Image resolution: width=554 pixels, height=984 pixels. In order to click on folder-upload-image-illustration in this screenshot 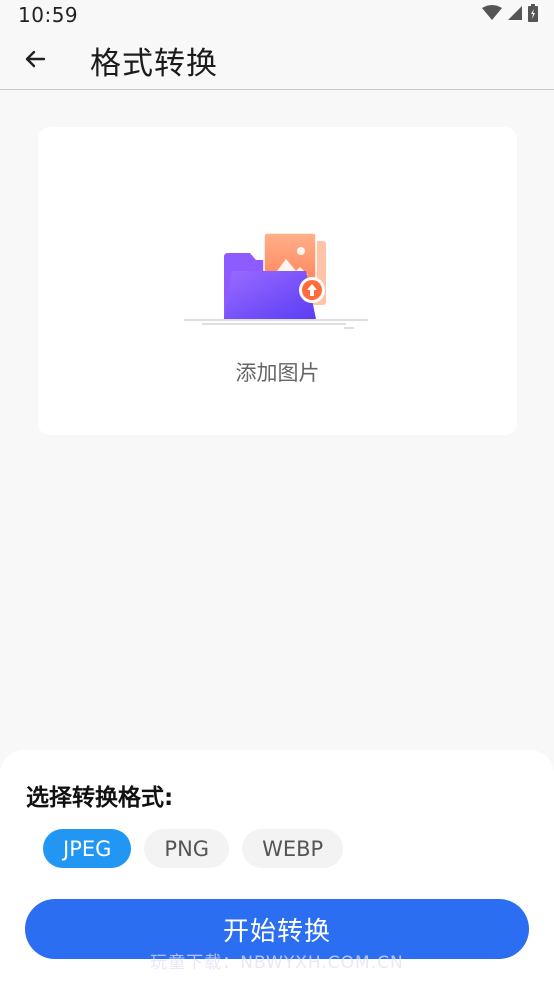, I will do `click(279, 282)`.